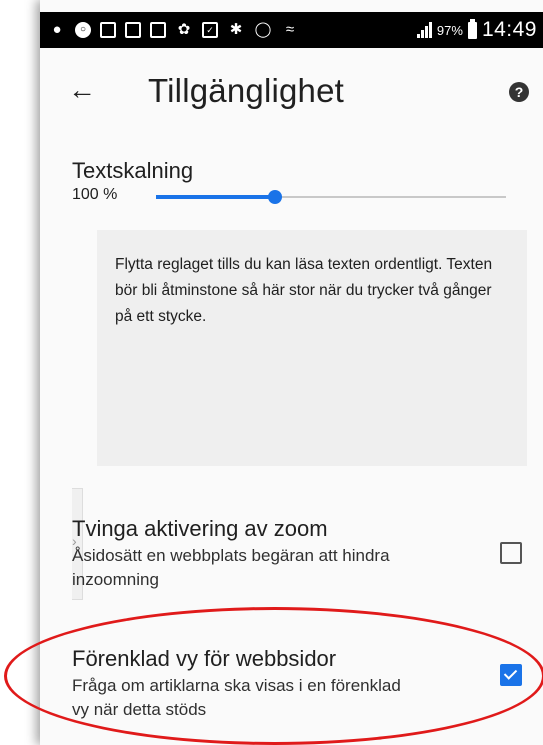  What do you see at coordinates (133, 170) in the screenshot?
I see `text-scaling-label: Textskalning` at bounding box center [133, 170].